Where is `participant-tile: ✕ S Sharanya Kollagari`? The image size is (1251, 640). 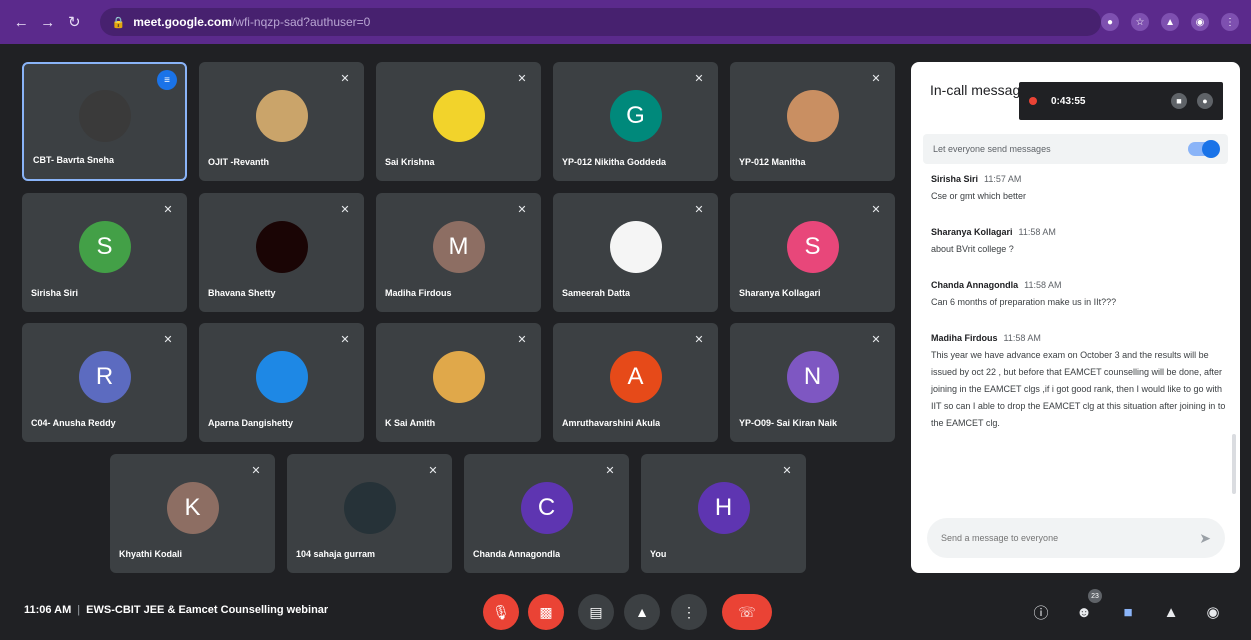
participant-tile: ✕ S Sharanya Kollagari is located at coordinates (812, 252).